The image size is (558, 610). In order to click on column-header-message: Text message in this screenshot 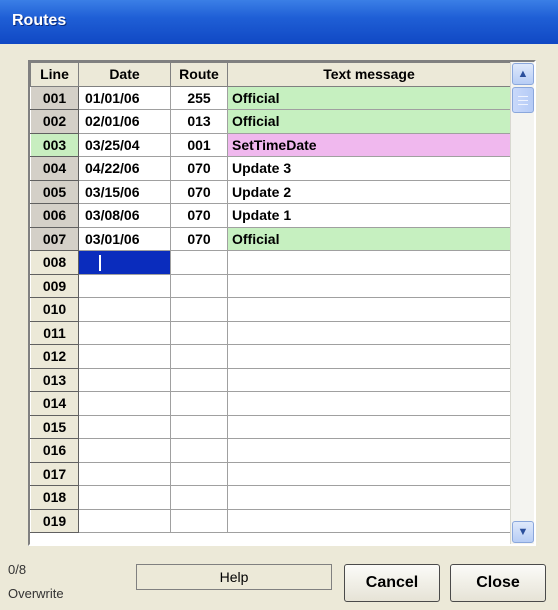, I will do `click(369, 74)`.